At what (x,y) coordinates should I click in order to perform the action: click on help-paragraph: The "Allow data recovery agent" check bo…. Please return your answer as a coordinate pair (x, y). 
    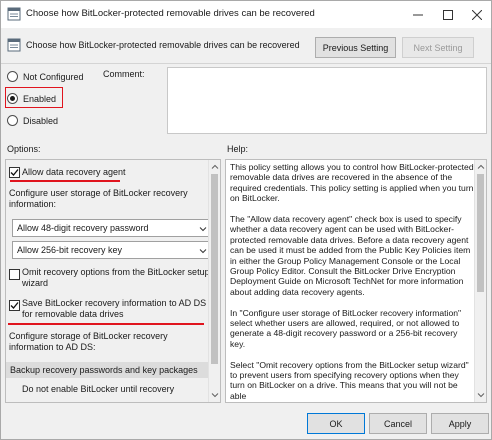
    Looking at the image, I should click on (350, 255).